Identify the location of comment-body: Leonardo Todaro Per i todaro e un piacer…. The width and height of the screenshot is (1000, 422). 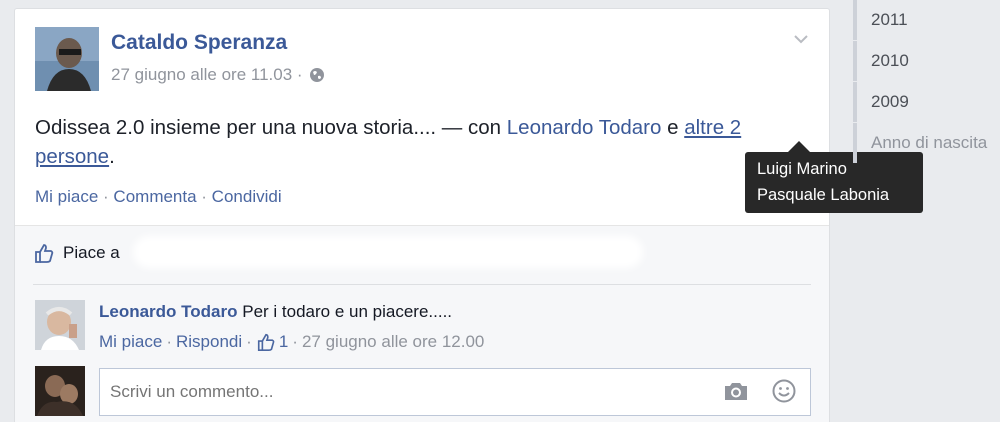
(275, 312).